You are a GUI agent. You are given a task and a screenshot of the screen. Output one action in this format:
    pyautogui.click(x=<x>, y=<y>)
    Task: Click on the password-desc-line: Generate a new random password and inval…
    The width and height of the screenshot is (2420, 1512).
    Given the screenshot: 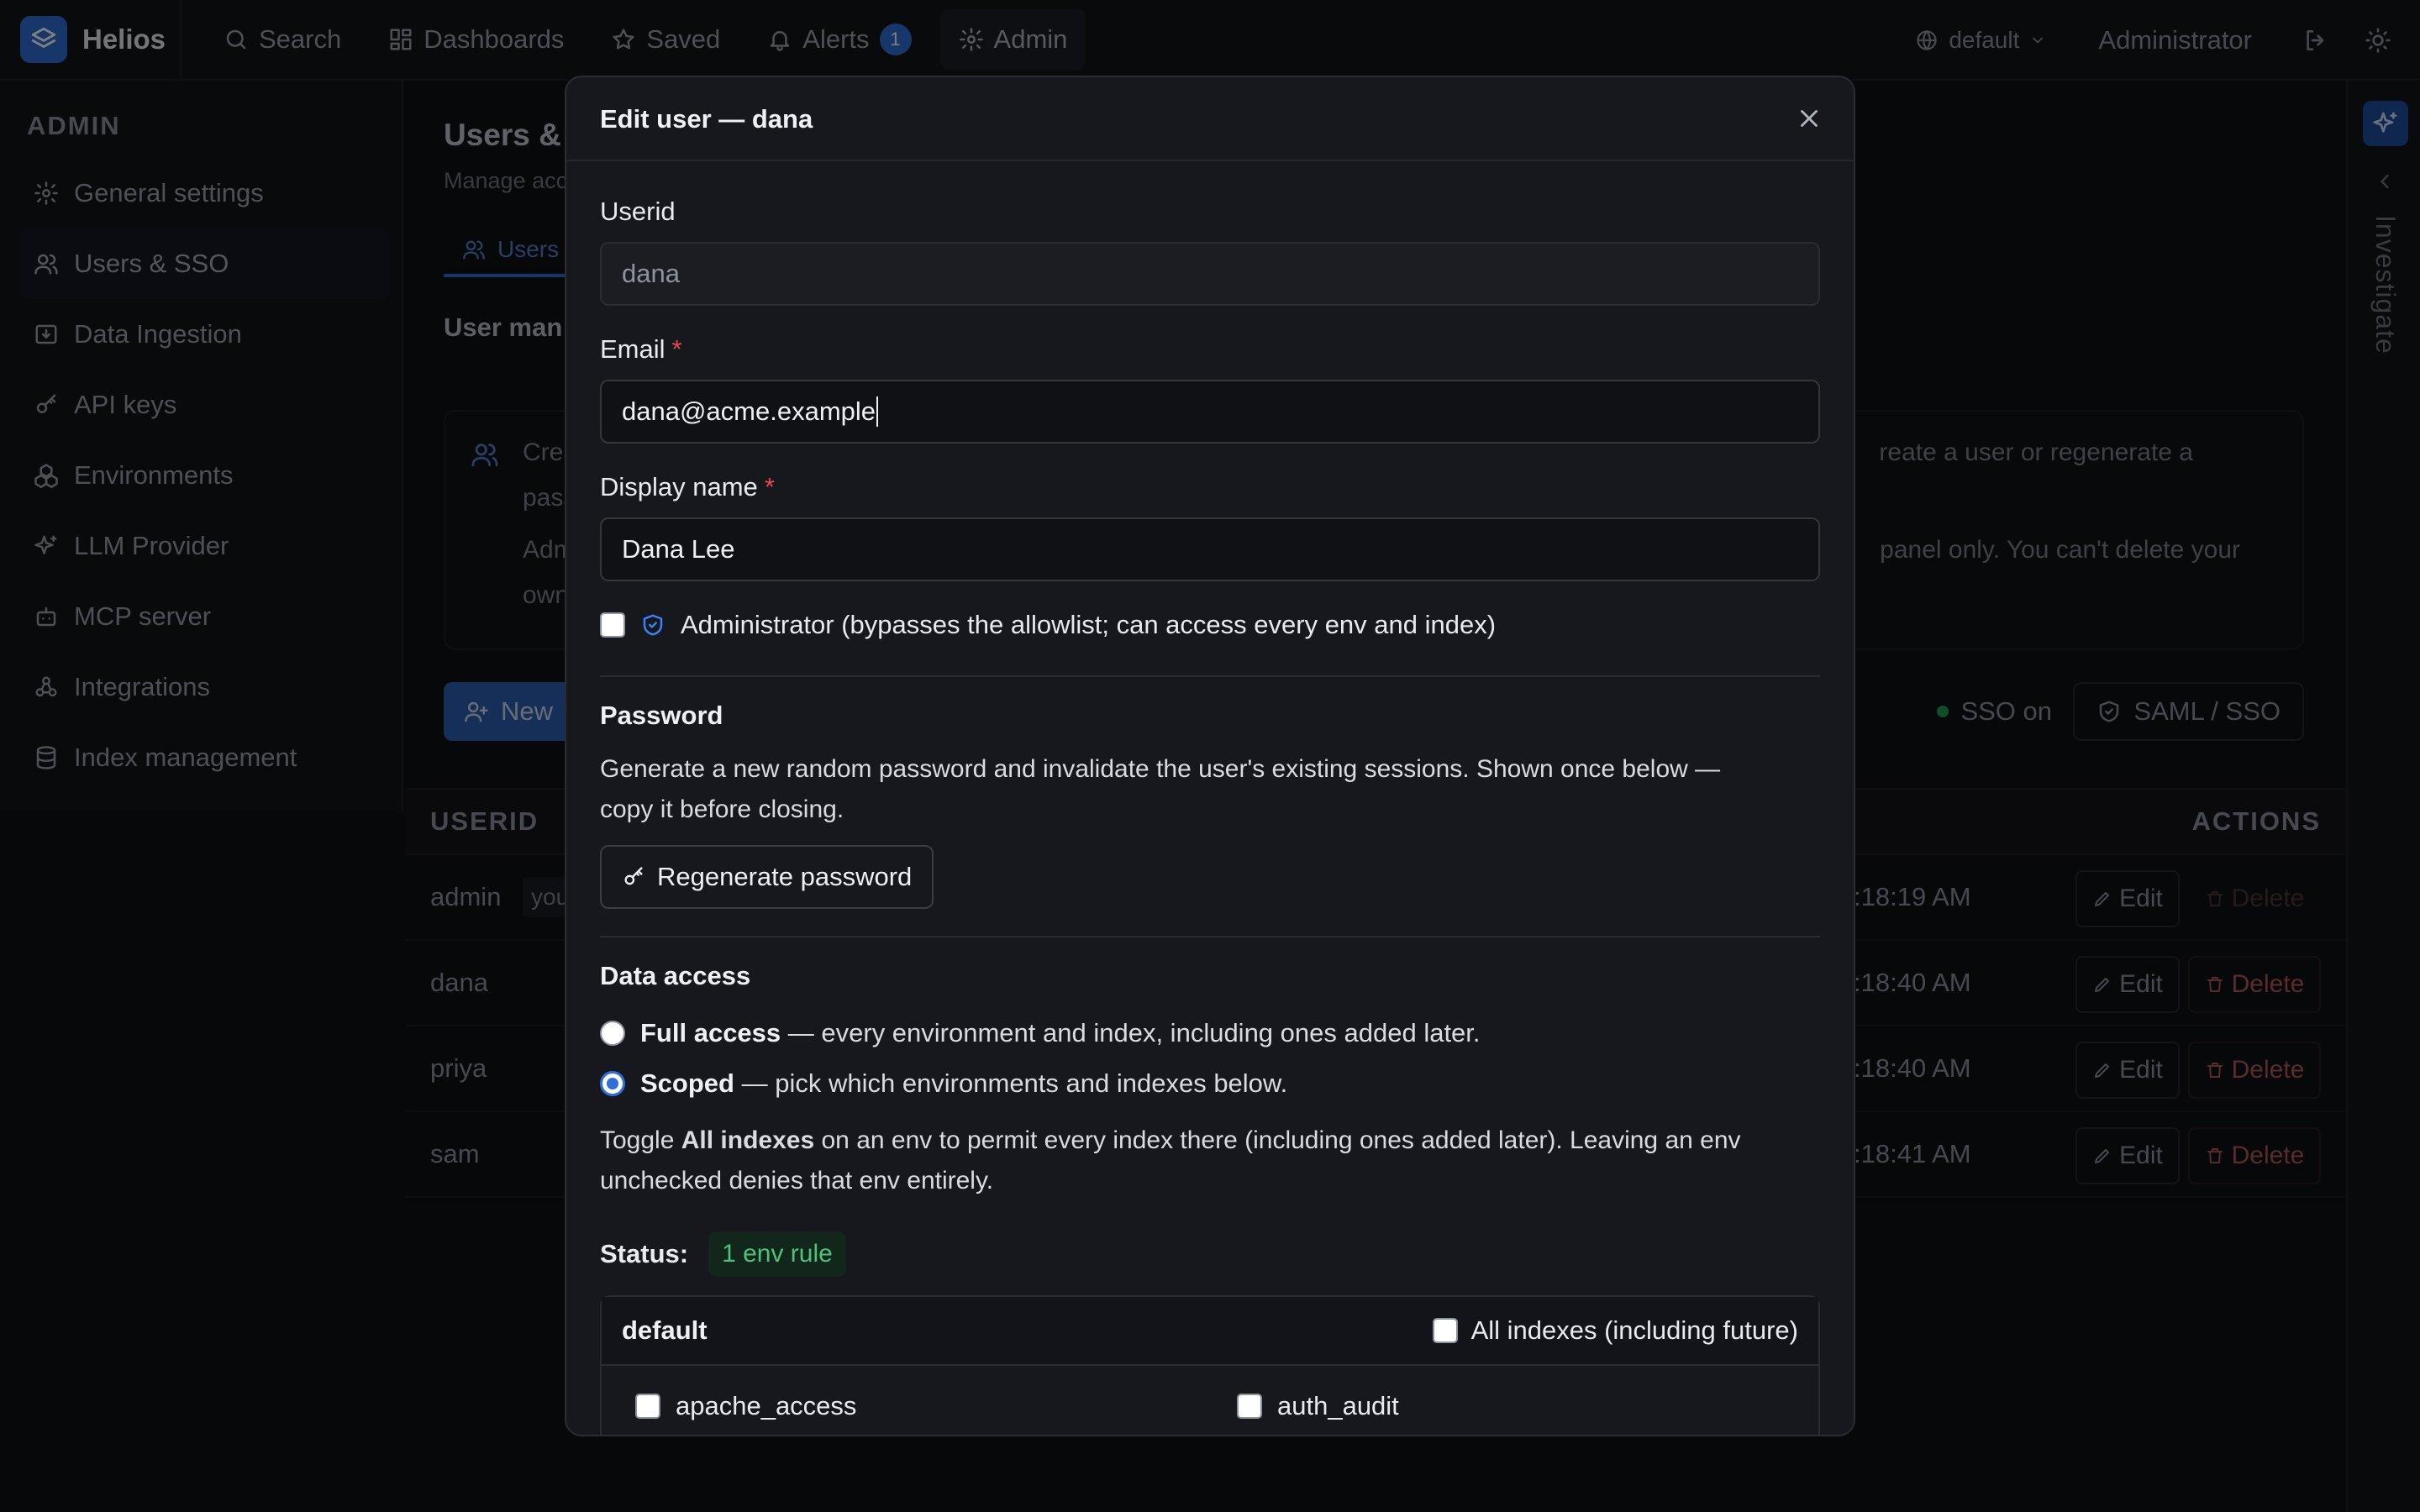 What is the action you would take?
    pyautogui.click(x=1161, y=769)
    